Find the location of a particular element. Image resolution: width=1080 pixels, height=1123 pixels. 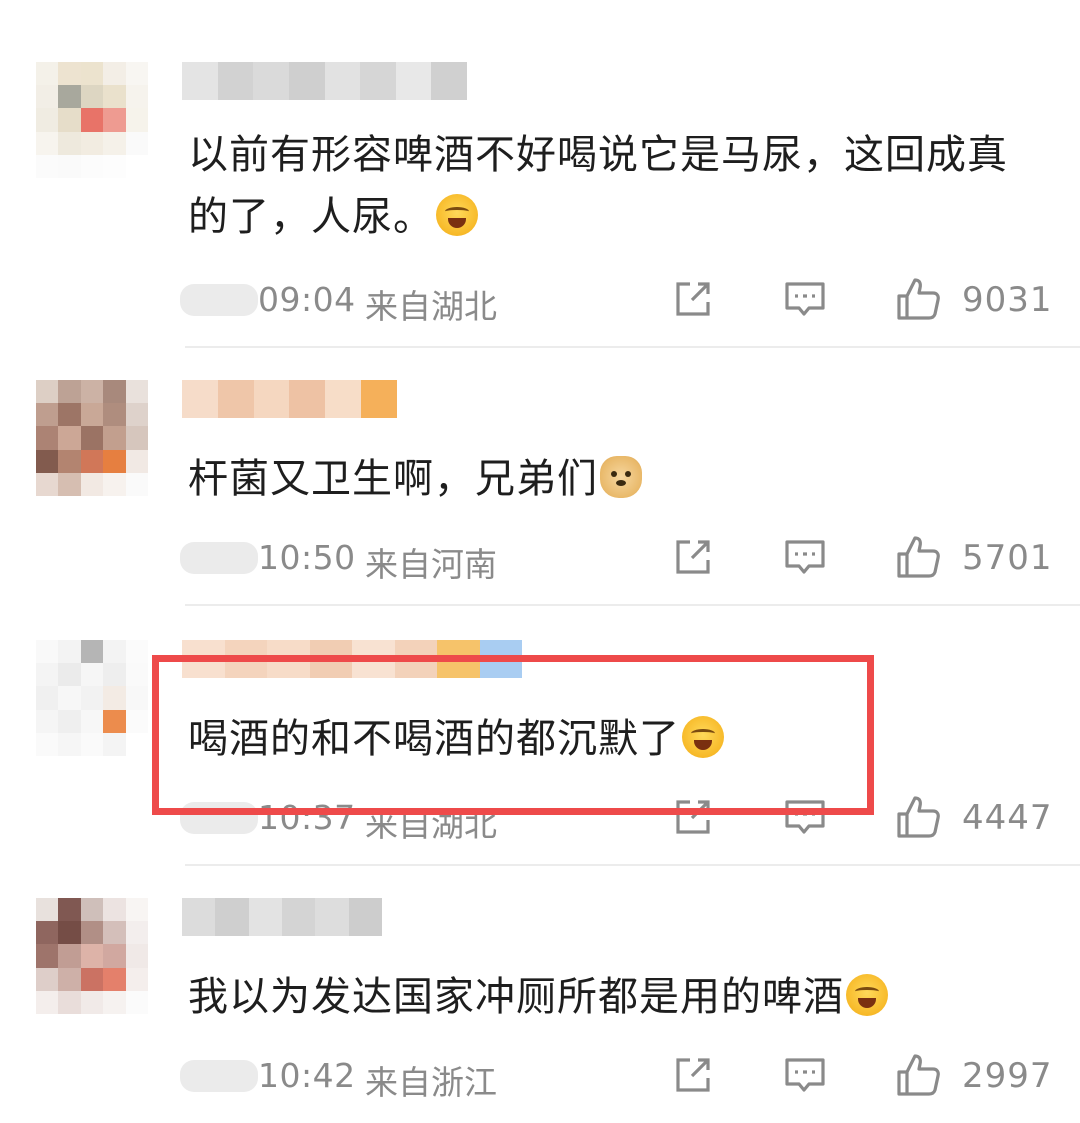

comment-location: 来自河南 is located at coordinates (431, 564).